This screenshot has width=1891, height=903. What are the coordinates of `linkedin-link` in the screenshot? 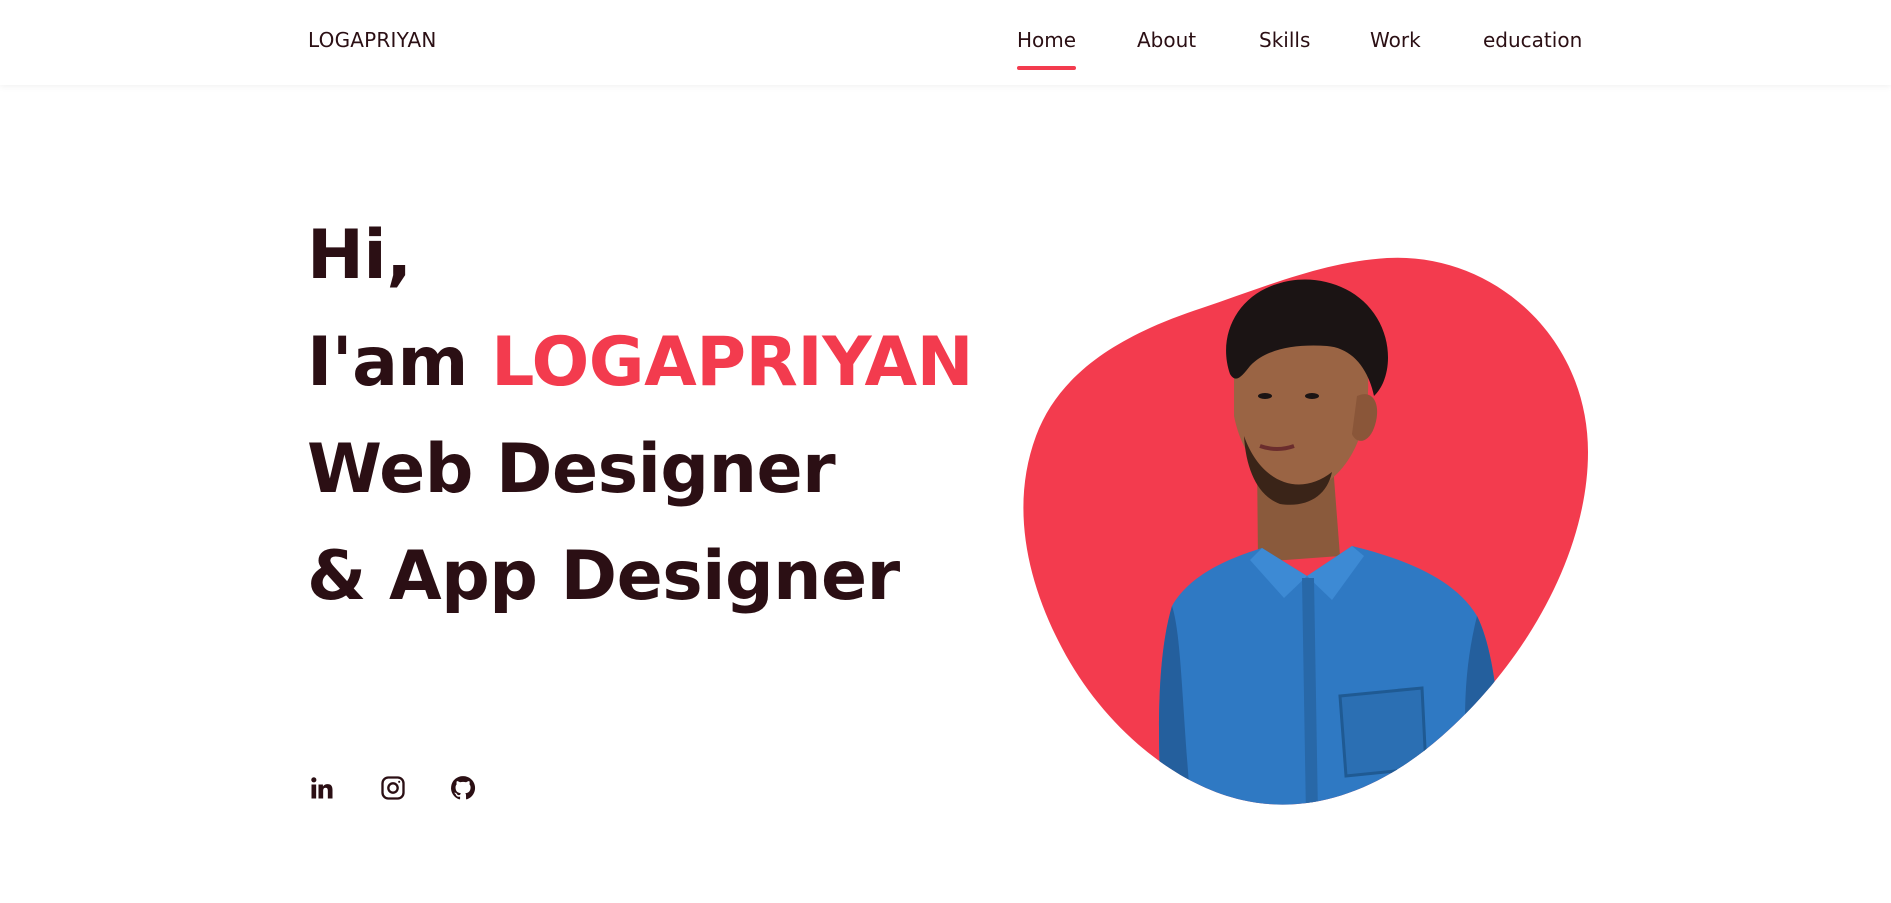 It's located at (322, 789).